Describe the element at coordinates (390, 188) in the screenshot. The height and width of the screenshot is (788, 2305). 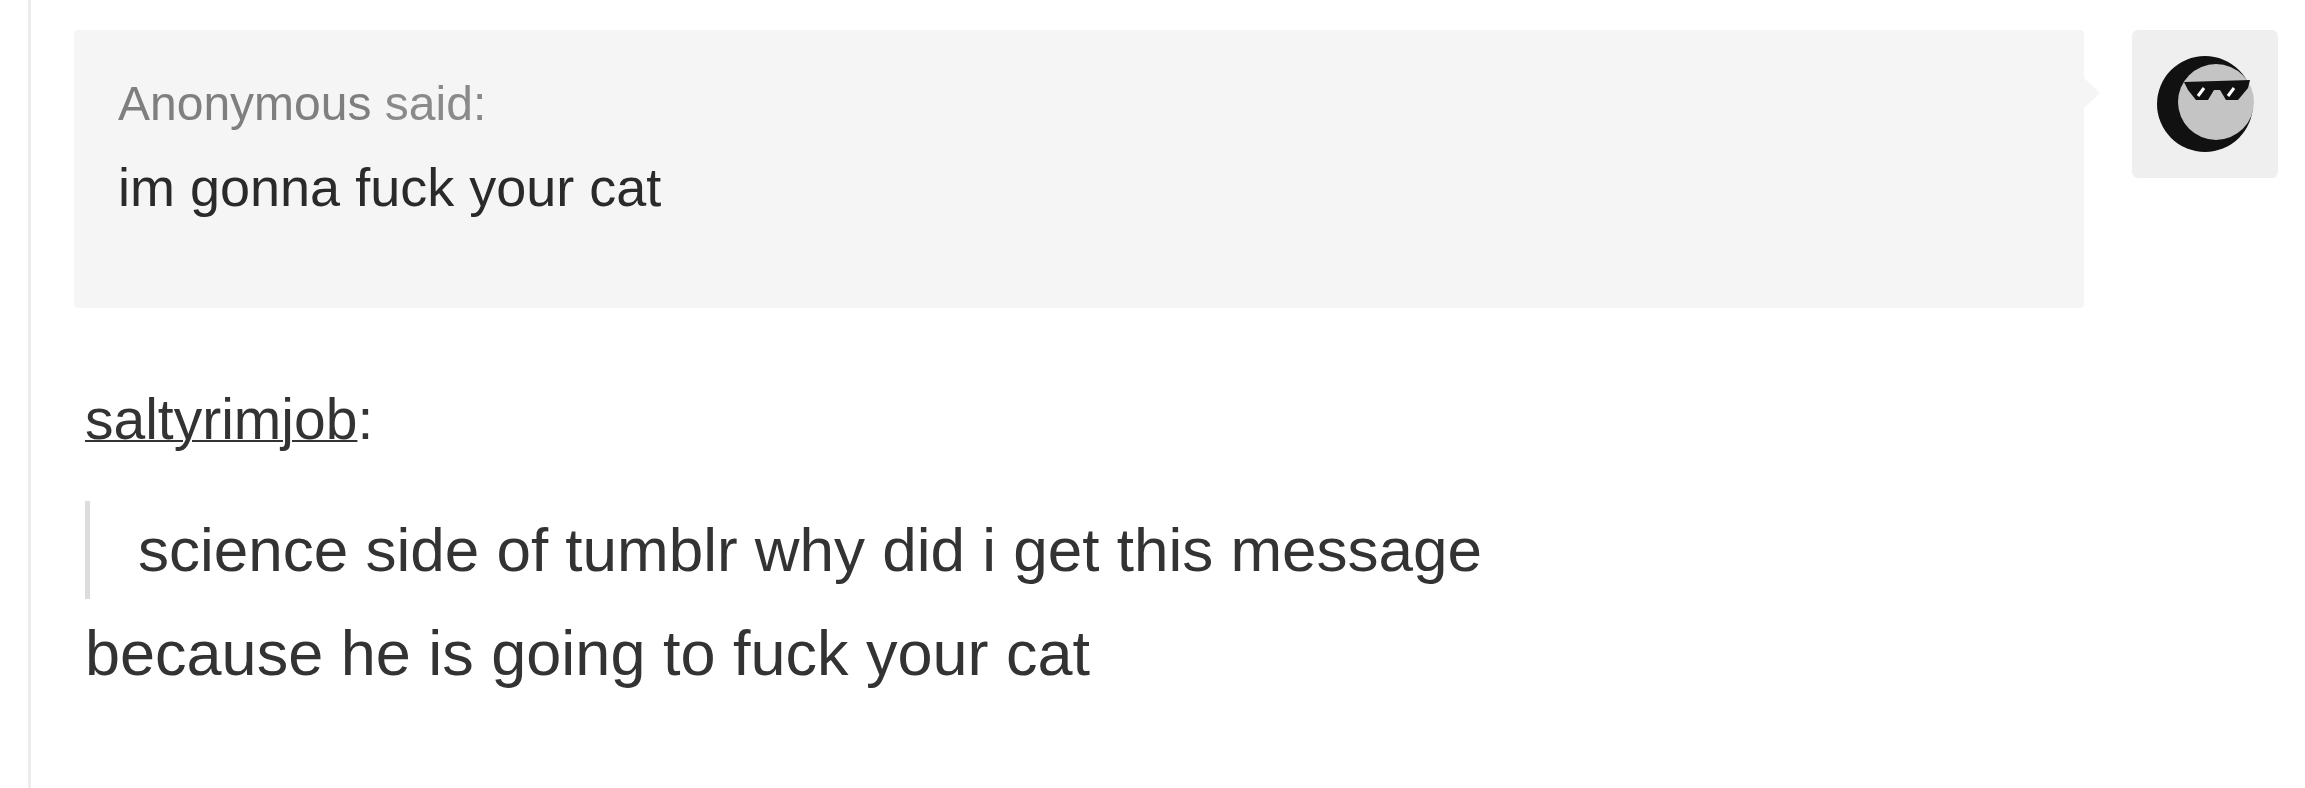
I see `question-text: im gonna fuck your cat` at that location.